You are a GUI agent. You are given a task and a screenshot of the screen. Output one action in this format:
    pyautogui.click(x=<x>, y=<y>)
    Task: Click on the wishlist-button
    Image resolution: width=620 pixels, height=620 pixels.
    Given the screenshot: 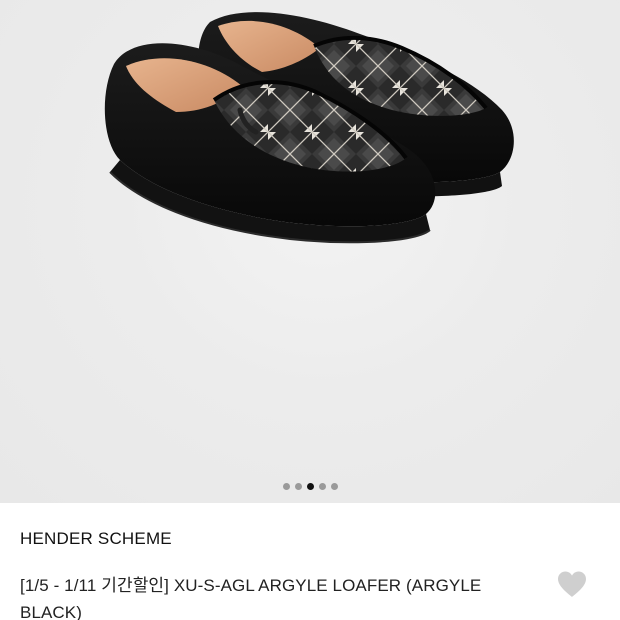 What is the action you would take?
    pyautogui.click(x=572, y=584)
    